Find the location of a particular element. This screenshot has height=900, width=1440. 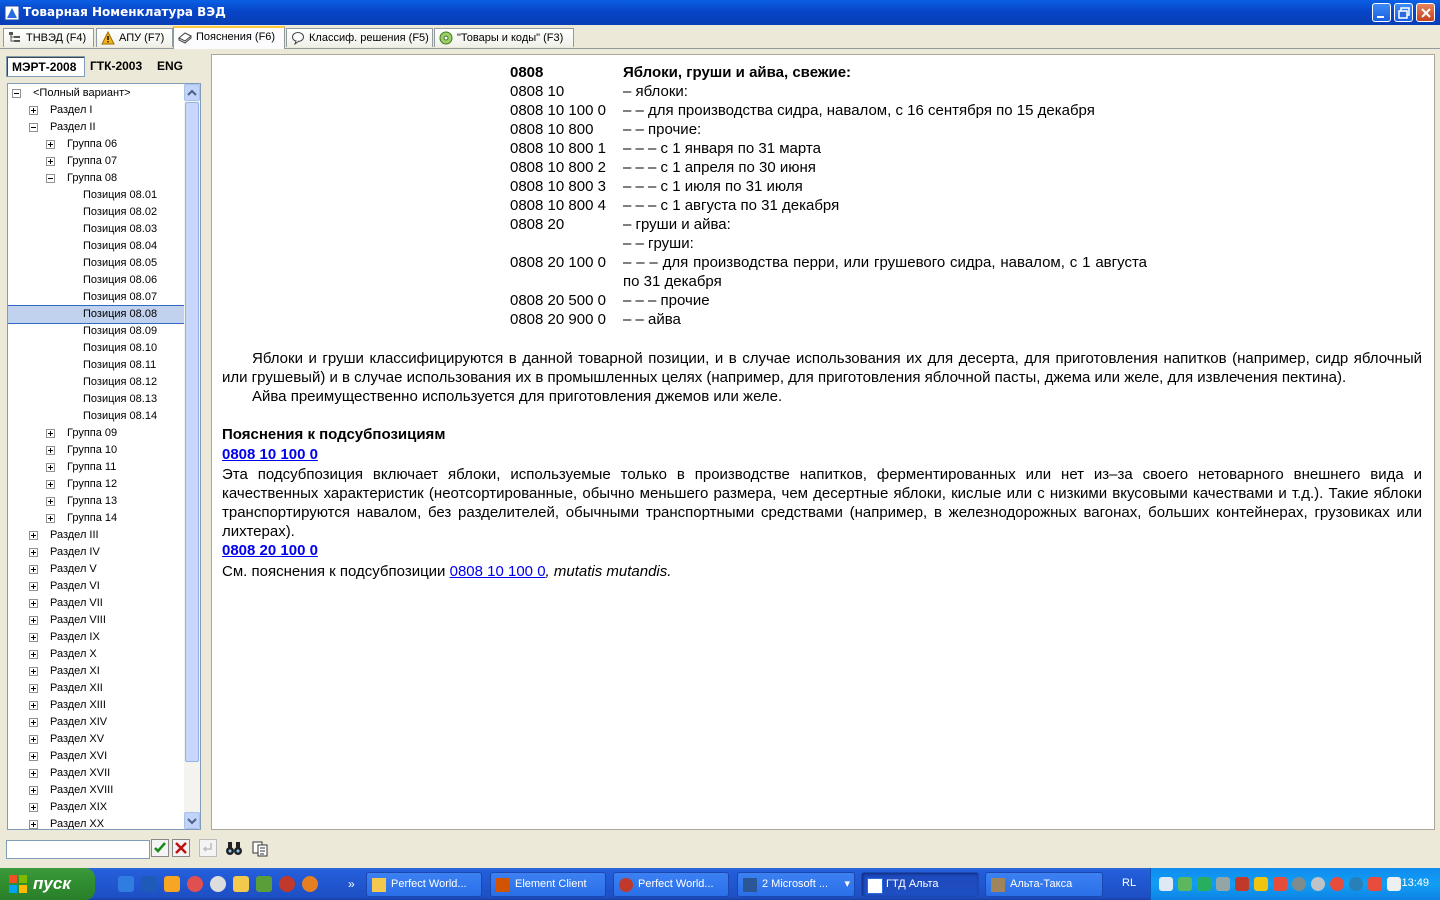

tree-node: Группа 09 is located at coordinates (96, 433).